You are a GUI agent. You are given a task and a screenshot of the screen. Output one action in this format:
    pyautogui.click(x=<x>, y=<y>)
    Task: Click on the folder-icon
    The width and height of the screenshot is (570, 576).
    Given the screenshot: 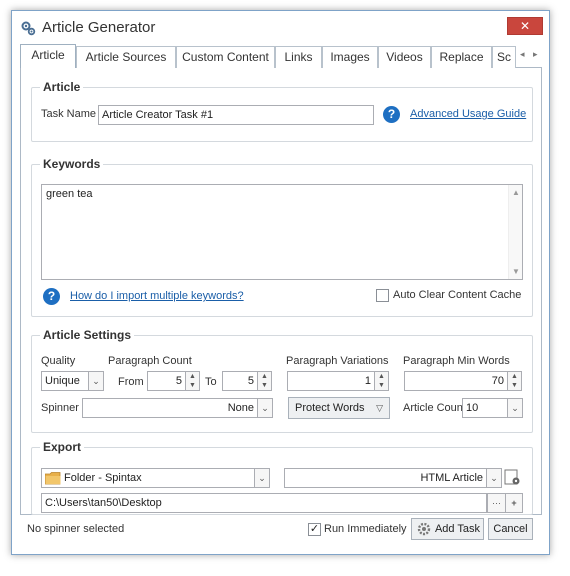 What is the action you would take?
    pyautogui.click(x=53, y=478)
    